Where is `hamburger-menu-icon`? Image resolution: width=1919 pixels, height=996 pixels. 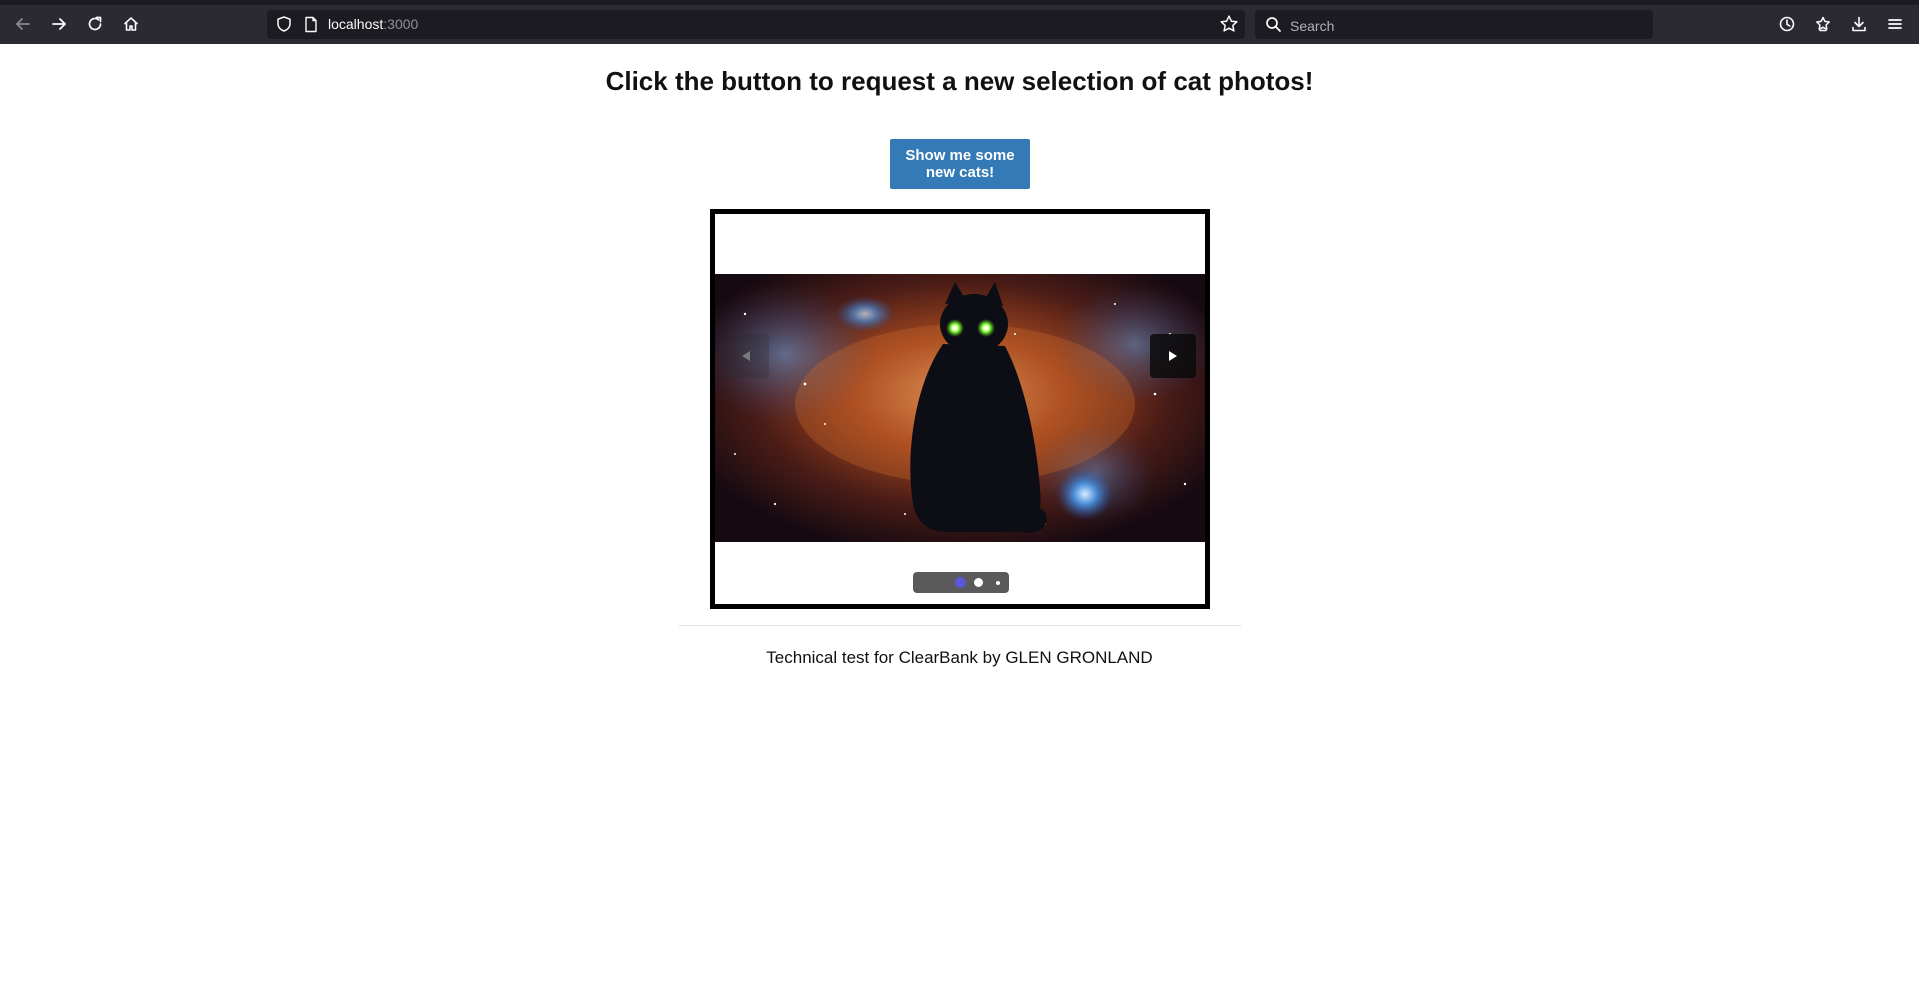
hamburger-menu-icon is located at coordinates (1895, 24).